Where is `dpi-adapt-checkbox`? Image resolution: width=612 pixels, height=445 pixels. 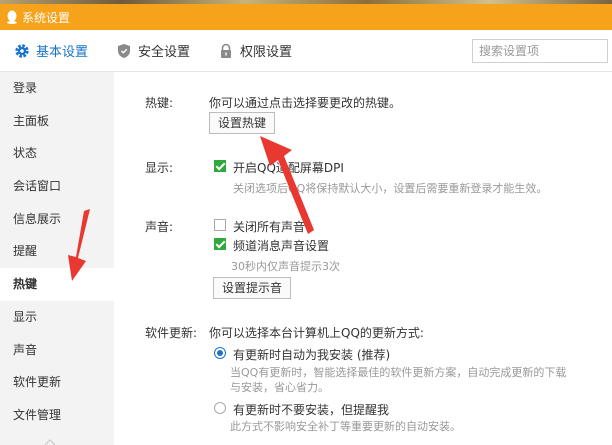
dpi-adapt-checkbox is located at coordinates (220, 166).